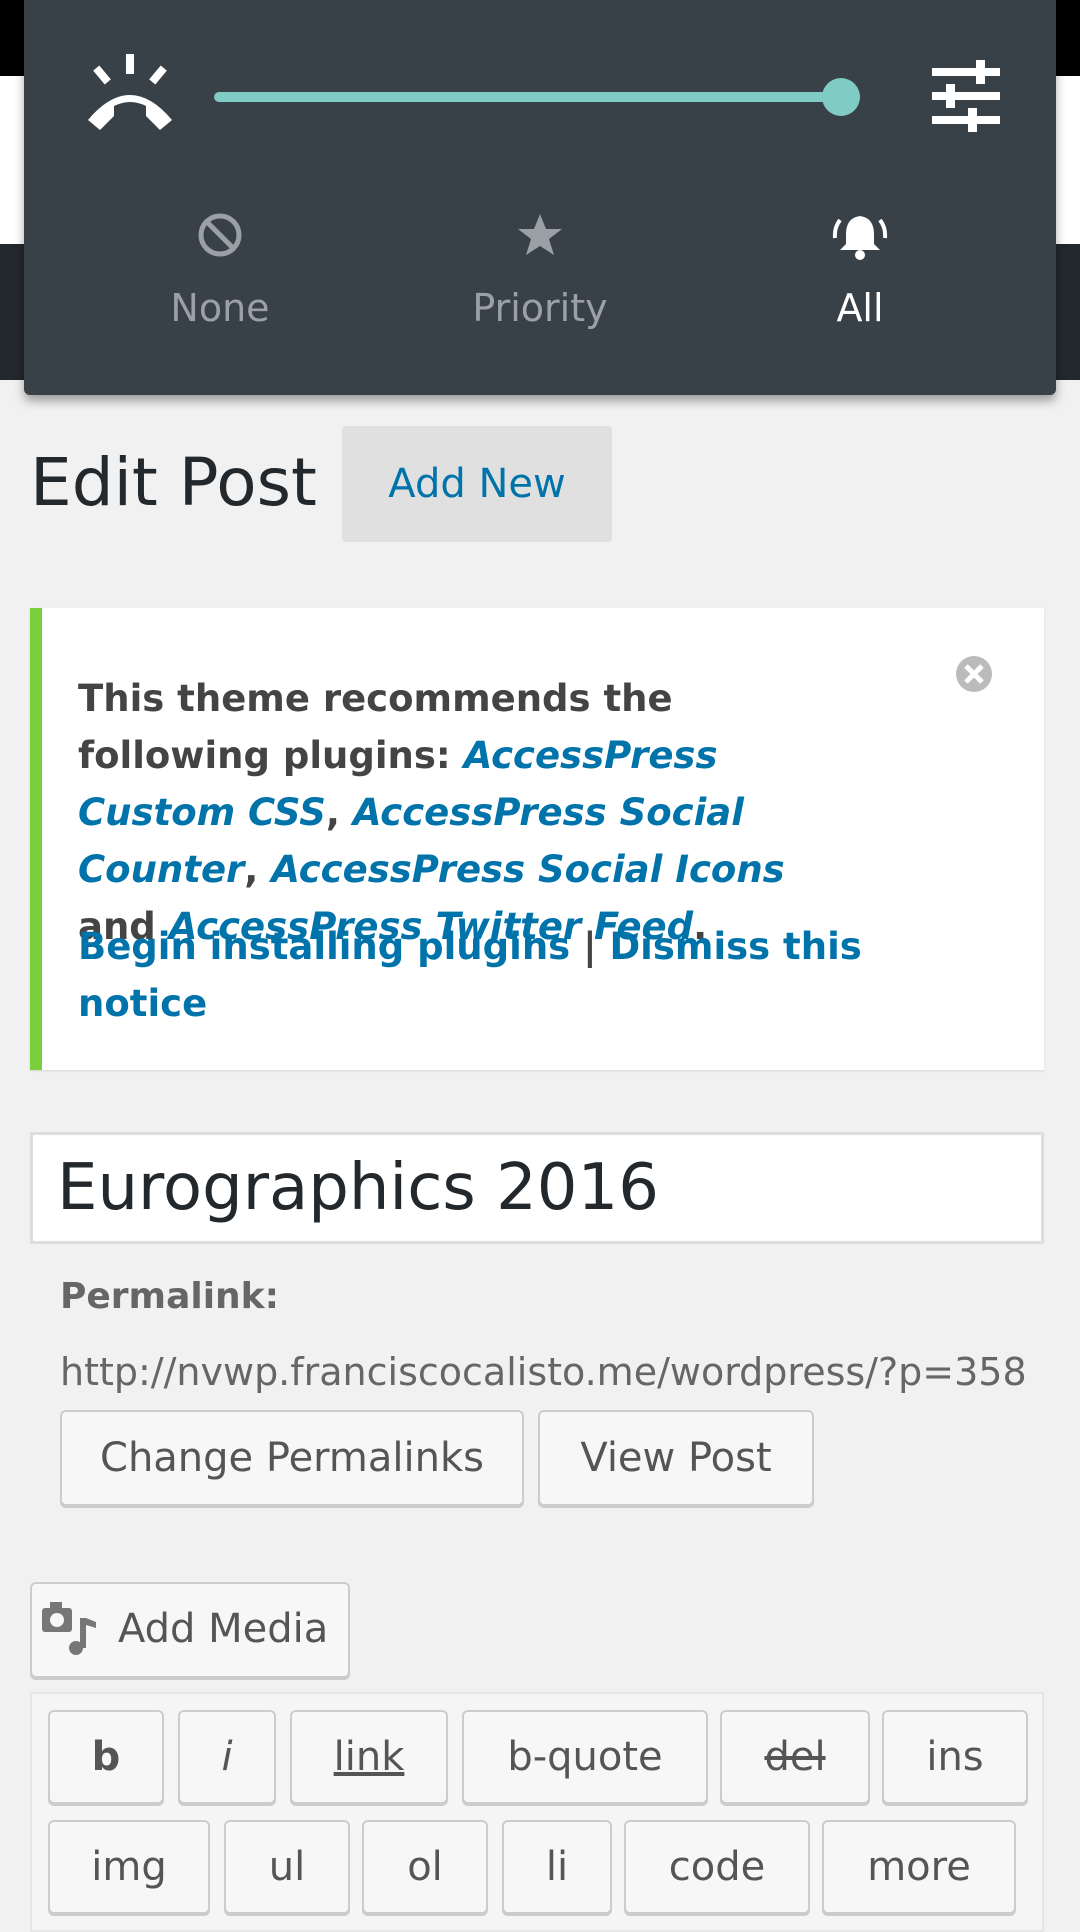 This screenshot has width=1080, height=1932. What do you see at coordinates (860, 308) in the screenshot?
I see `mode-all-label: All` at bounding box center [860, 308].